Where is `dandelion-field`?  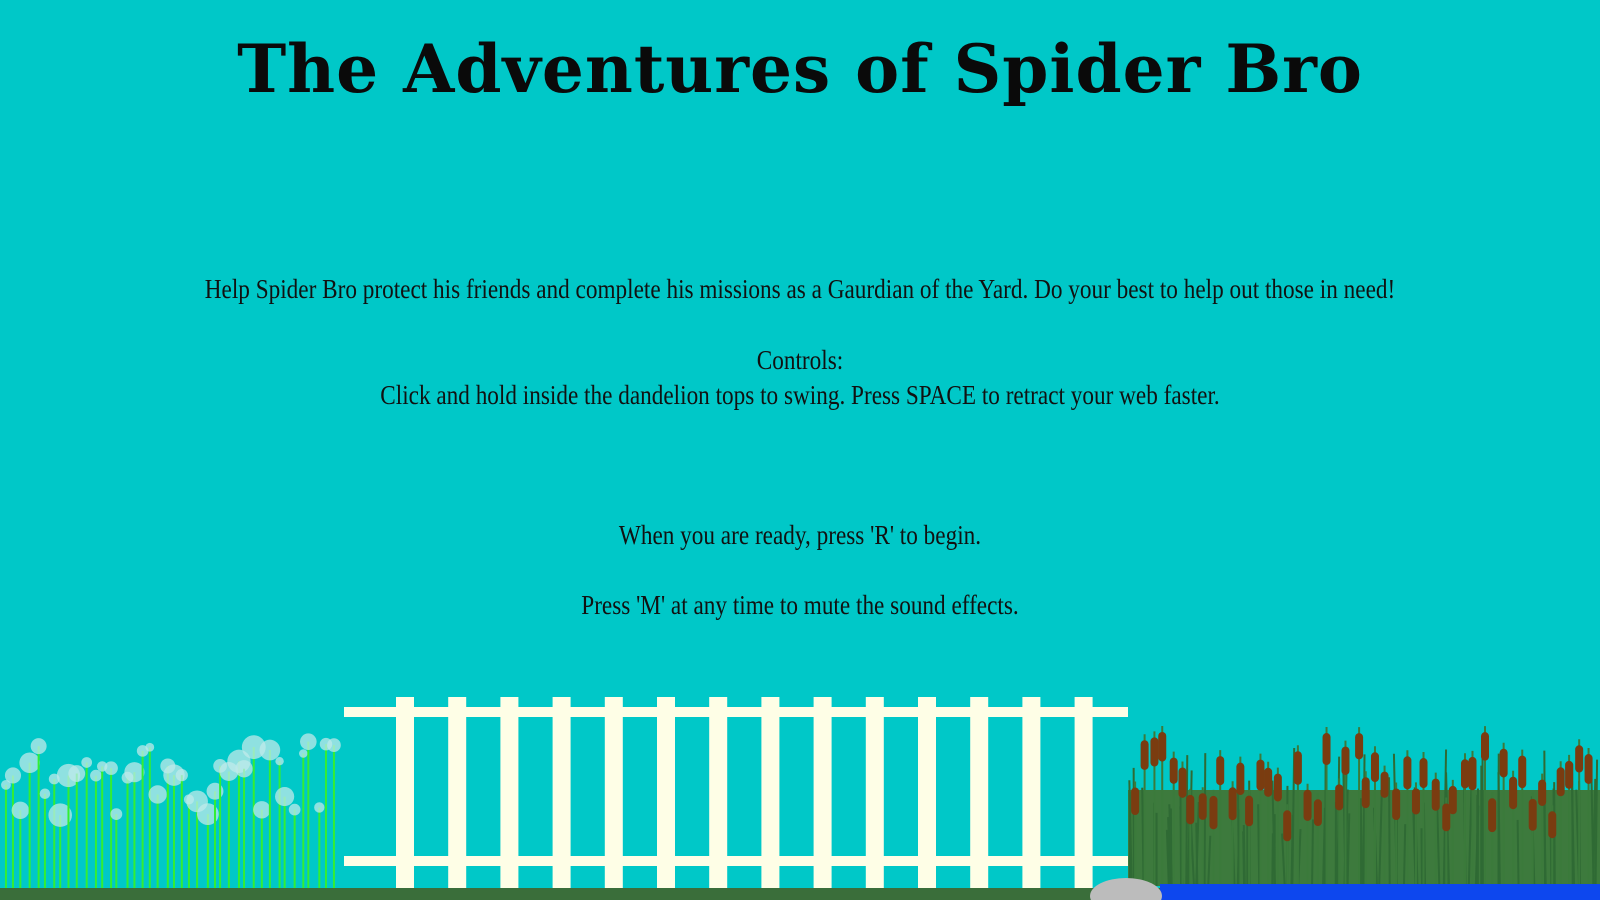 dandelion-field is located at coordinates (171, 812).